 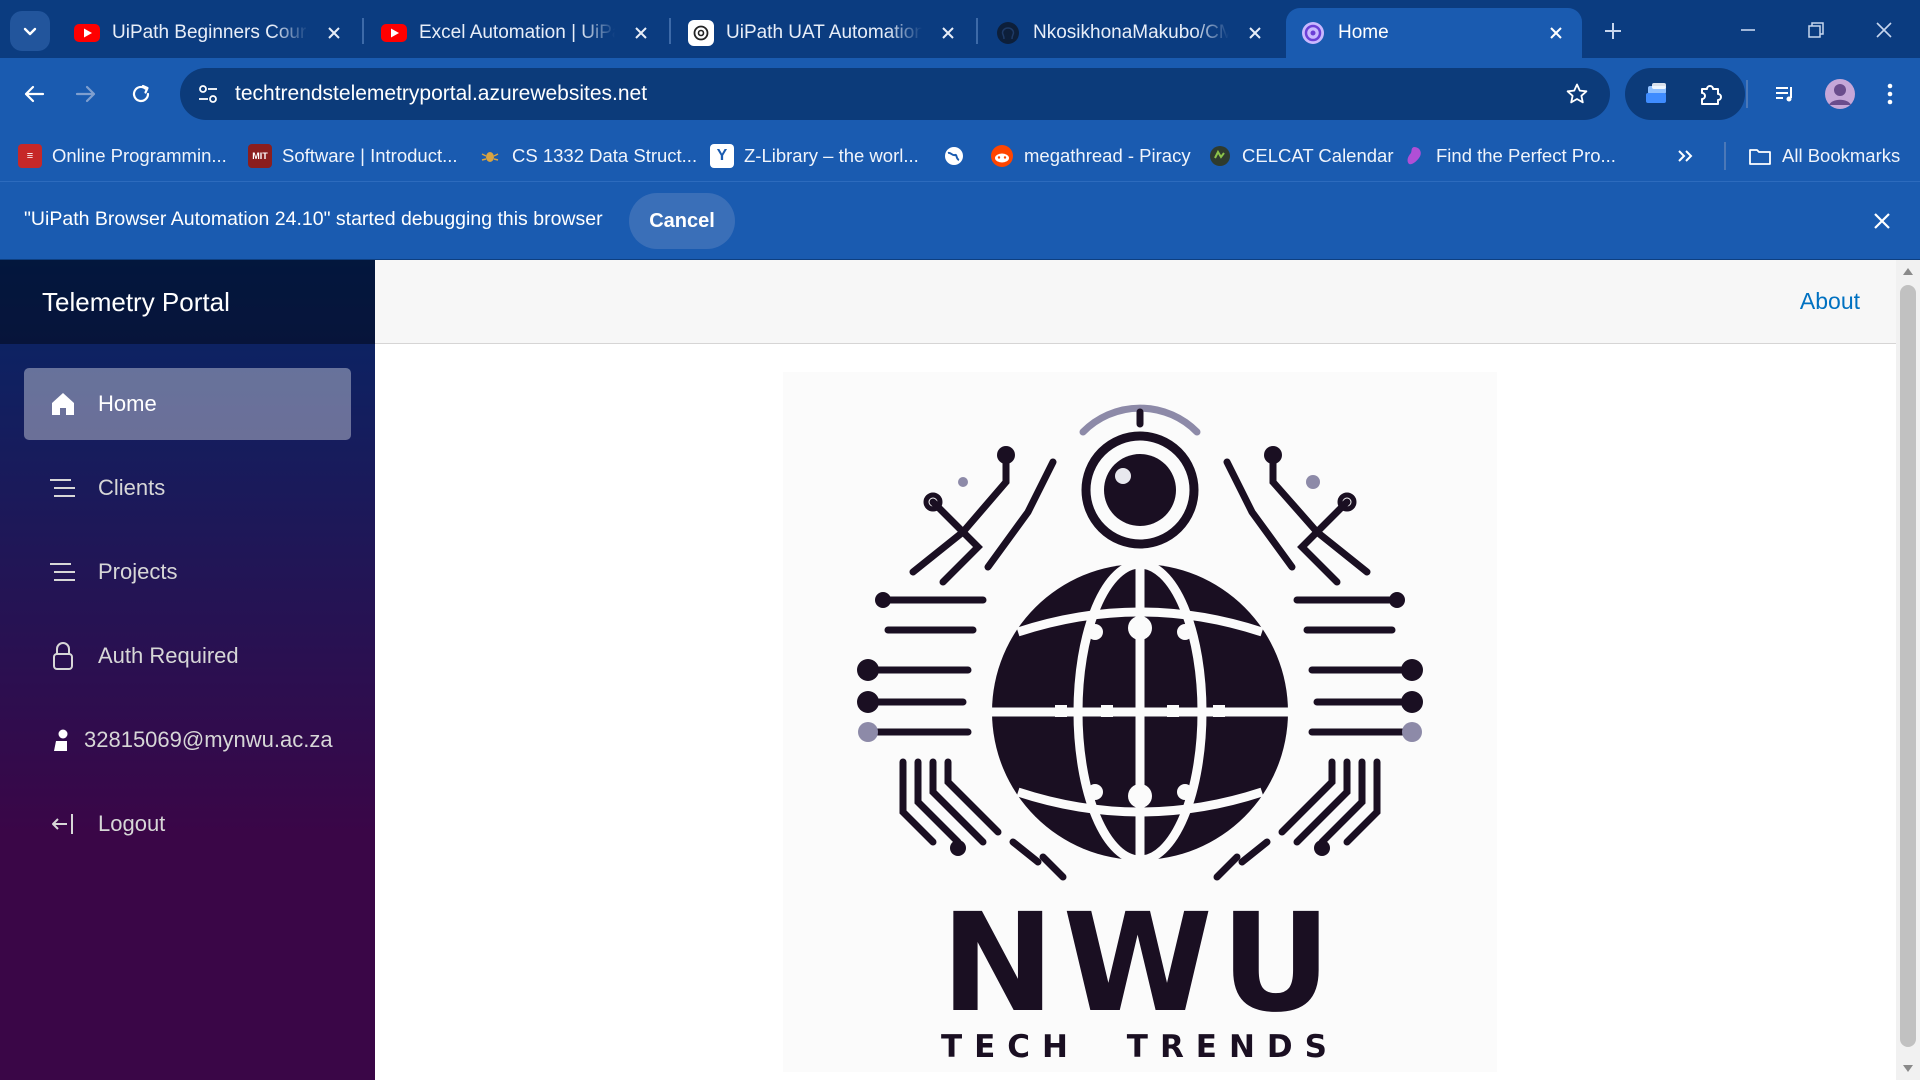 I want to click on restore-icon, so click(x=1816, y=30).